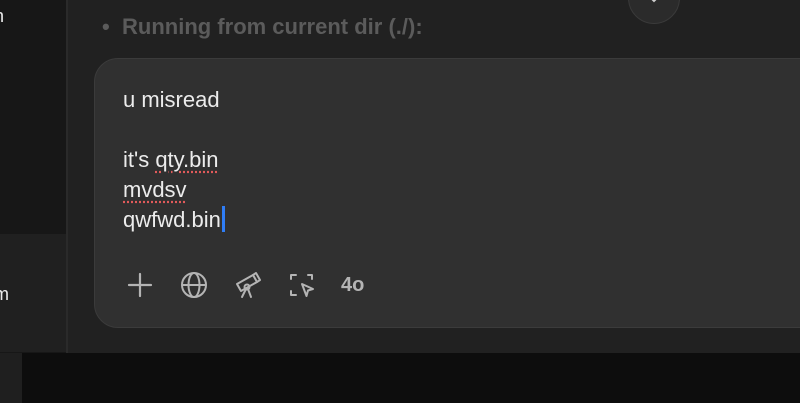 This screenshot has height=403, width=800. I want to click on composer-toolbar: 4o, so click(243, 285).